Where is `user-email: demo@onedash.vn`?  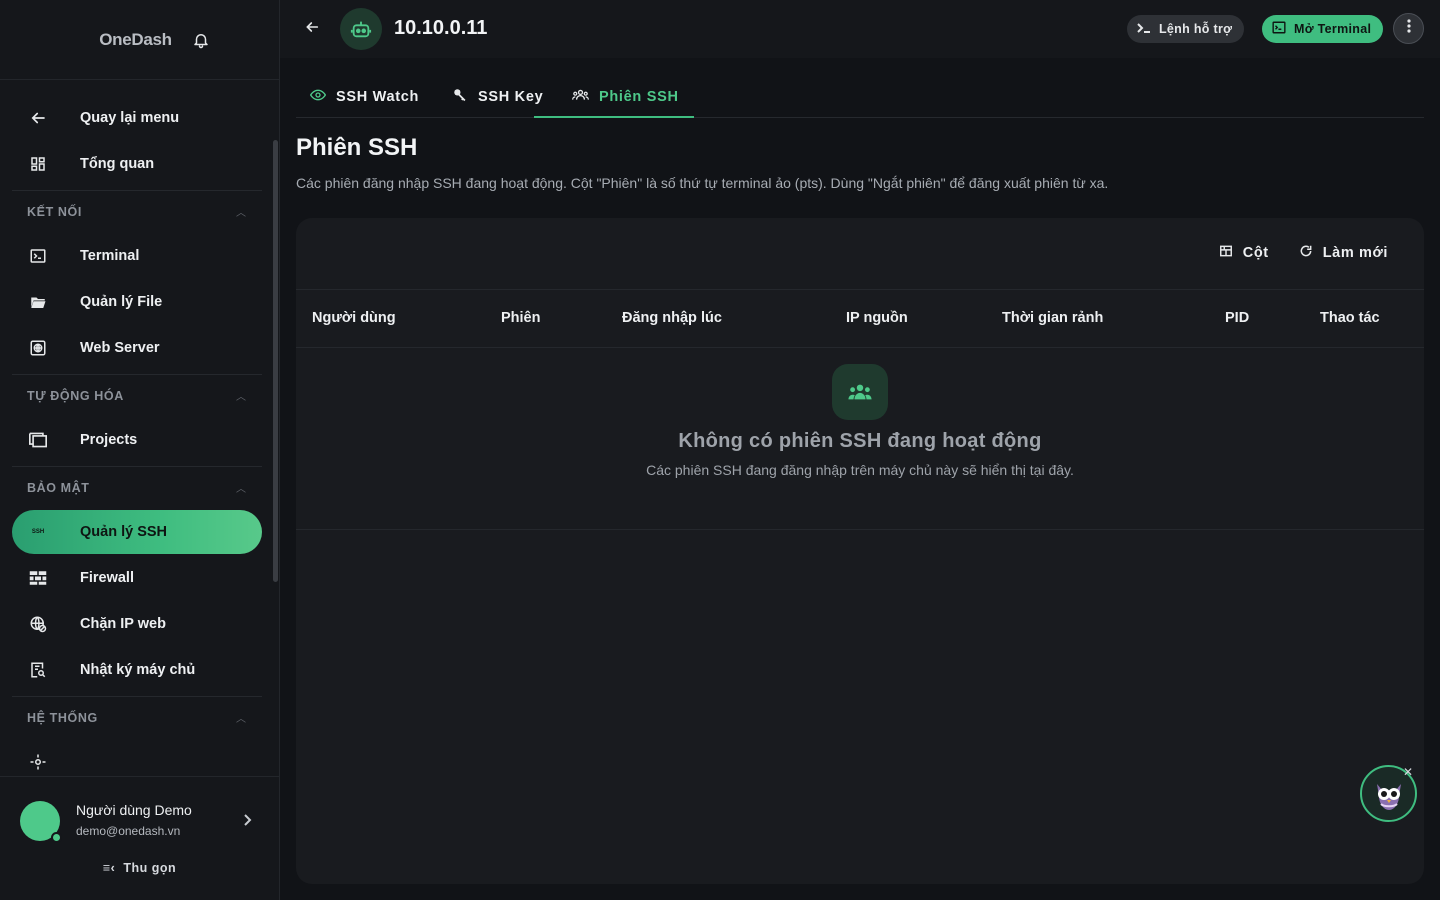
user-email: demo@onedash.vn is located at coordinates (128, 831).